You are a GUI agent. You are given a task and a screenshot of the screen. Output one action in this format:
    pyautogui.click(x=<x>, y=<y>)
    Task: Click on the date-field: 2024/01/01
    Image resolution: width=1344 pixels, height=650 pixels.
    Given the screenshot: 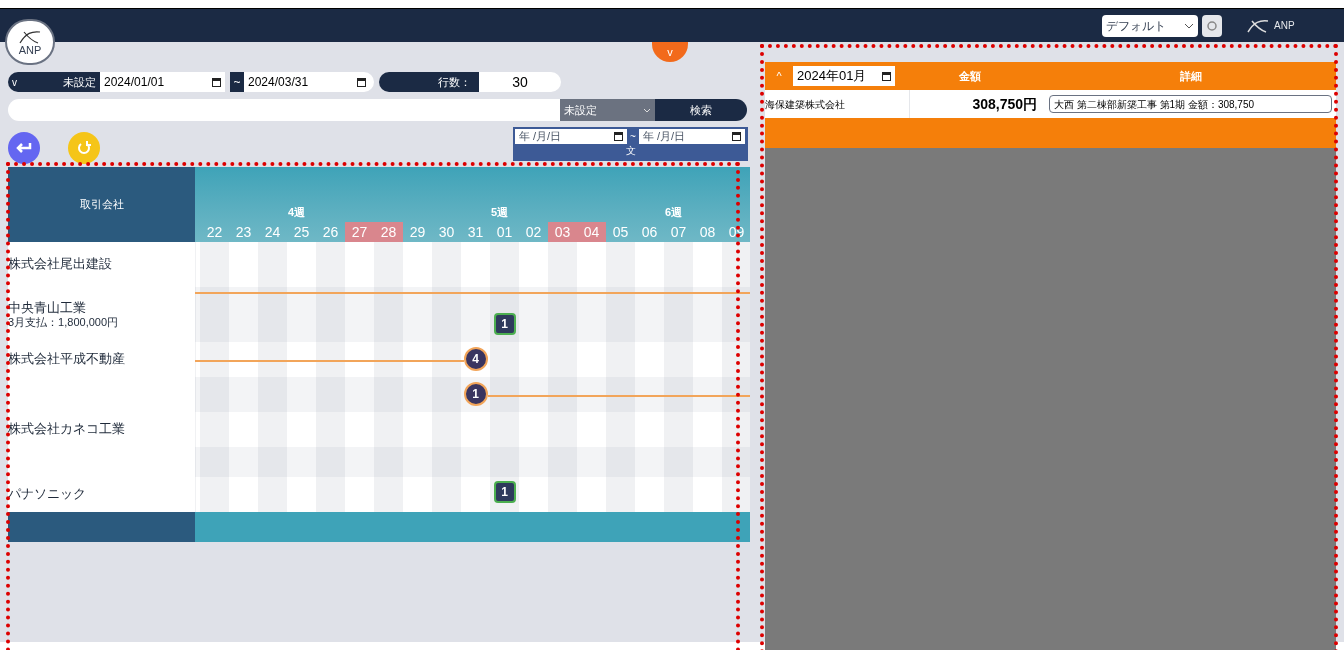 What is the action you would take?
    pyautogui.click(x=162, y=82)
    